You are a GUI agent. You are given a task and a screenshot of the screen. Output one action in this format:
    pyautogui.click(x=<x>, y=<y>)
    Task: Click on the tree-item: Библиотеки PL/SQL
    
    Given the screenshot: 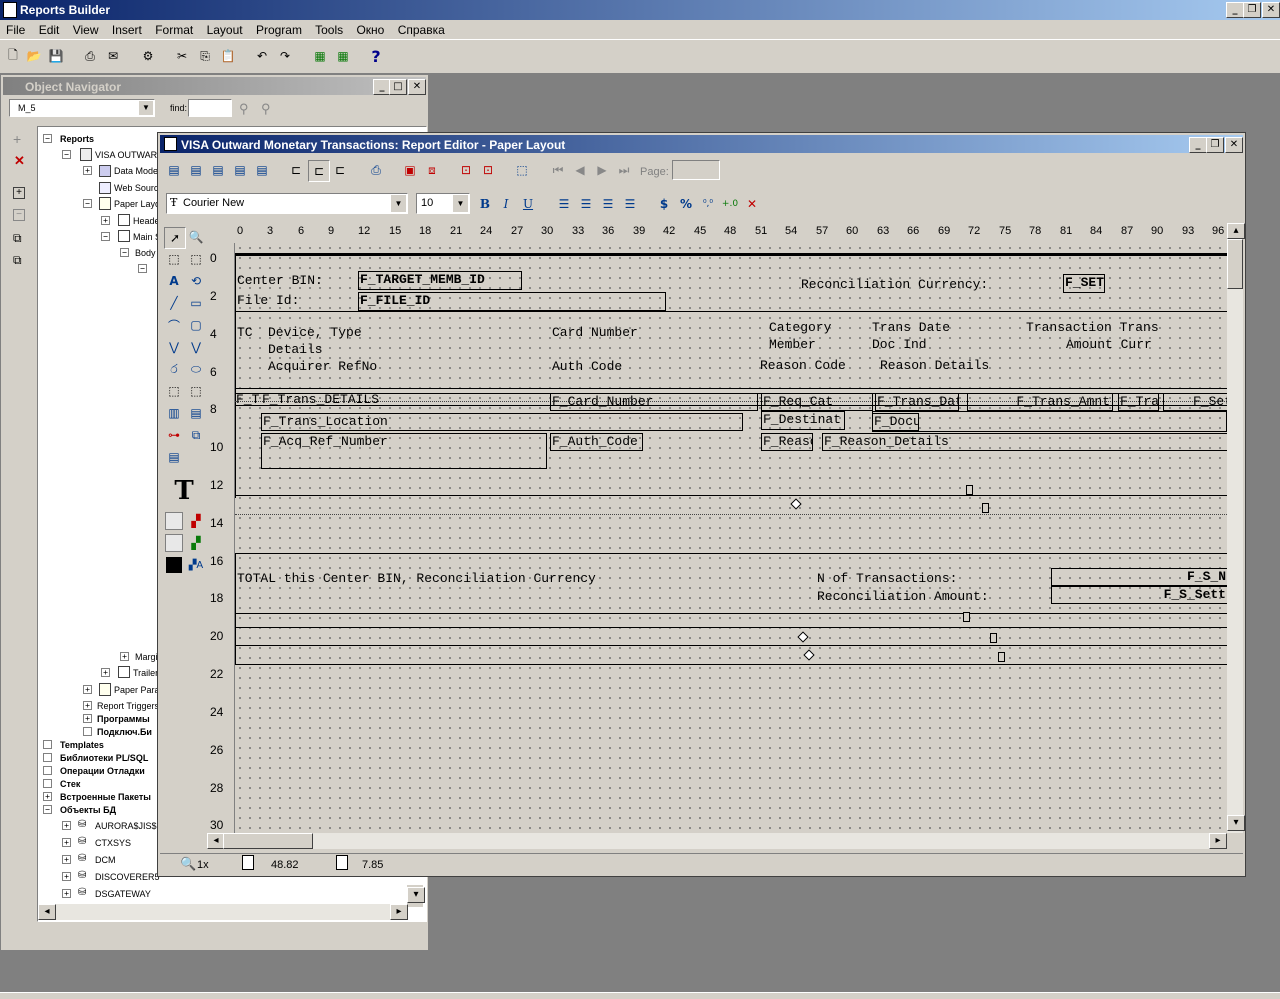 What is the action you would take?
    pyautogui.click(x=104, y=758)
    